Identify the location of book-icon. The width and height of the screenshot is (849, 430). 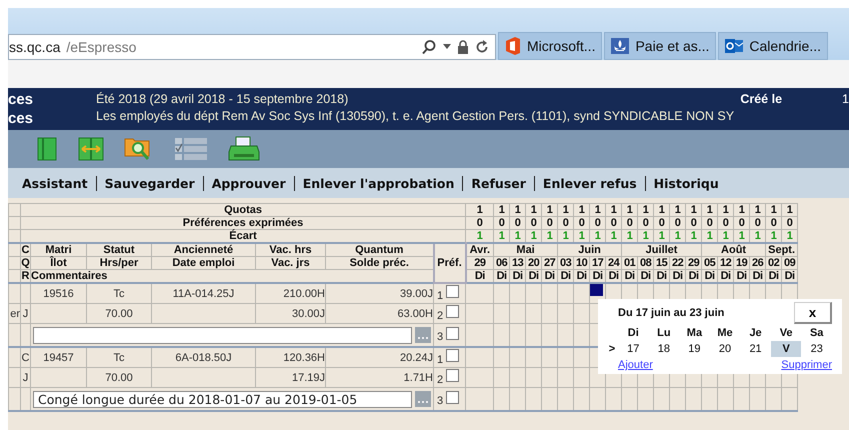
(47, 149).